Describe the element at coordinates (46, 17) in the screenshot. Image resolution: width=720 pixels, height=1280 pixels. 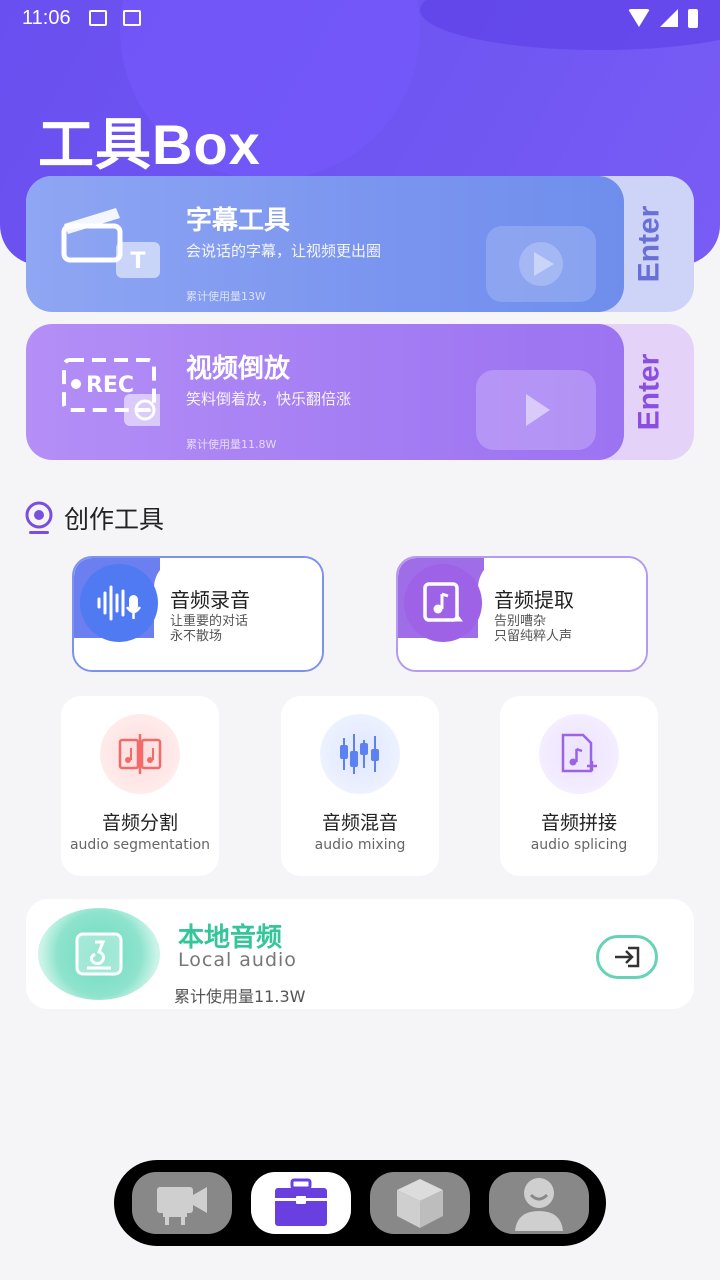
I see `status-time: 11:06` at that location.